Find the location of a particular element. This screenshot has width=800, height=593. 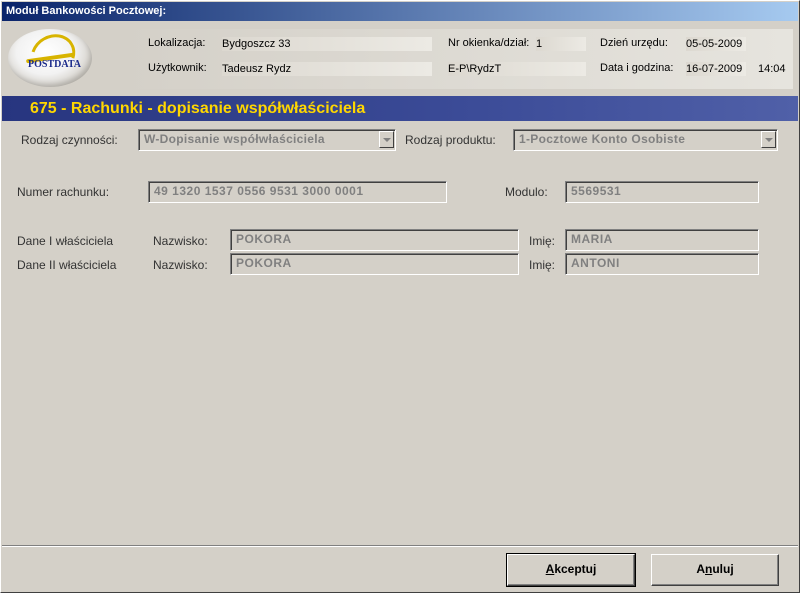

office-day-value: 05-05-2009 is located at coordinates (716, 44).